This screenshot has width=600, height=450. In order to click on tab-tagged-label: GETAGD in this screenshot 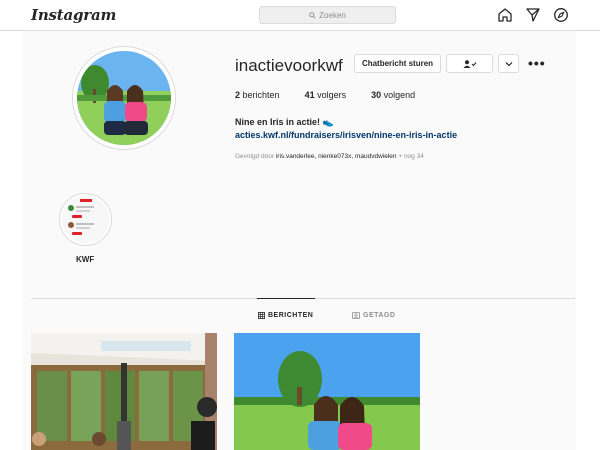, I will do `click(379, 315)`.